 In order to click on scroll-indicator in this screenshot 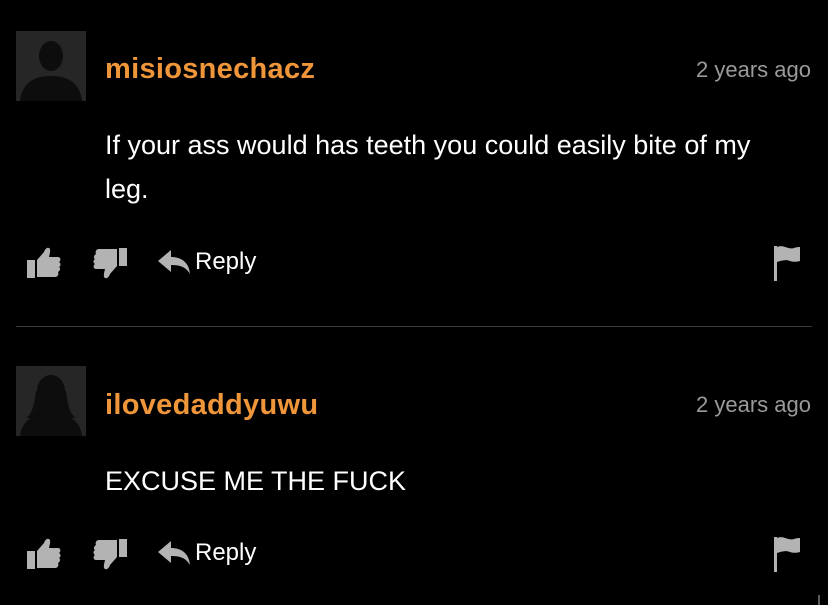, I will do `click(819, 600)`.